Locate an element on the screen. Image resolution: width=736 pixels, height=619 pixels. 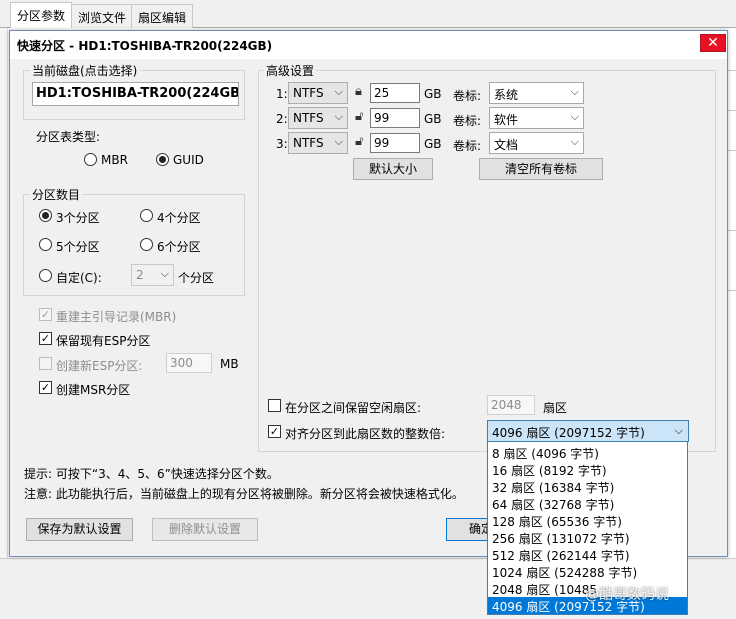
partition-2-fs-value: NTFS is located at coordinates (308, 118).